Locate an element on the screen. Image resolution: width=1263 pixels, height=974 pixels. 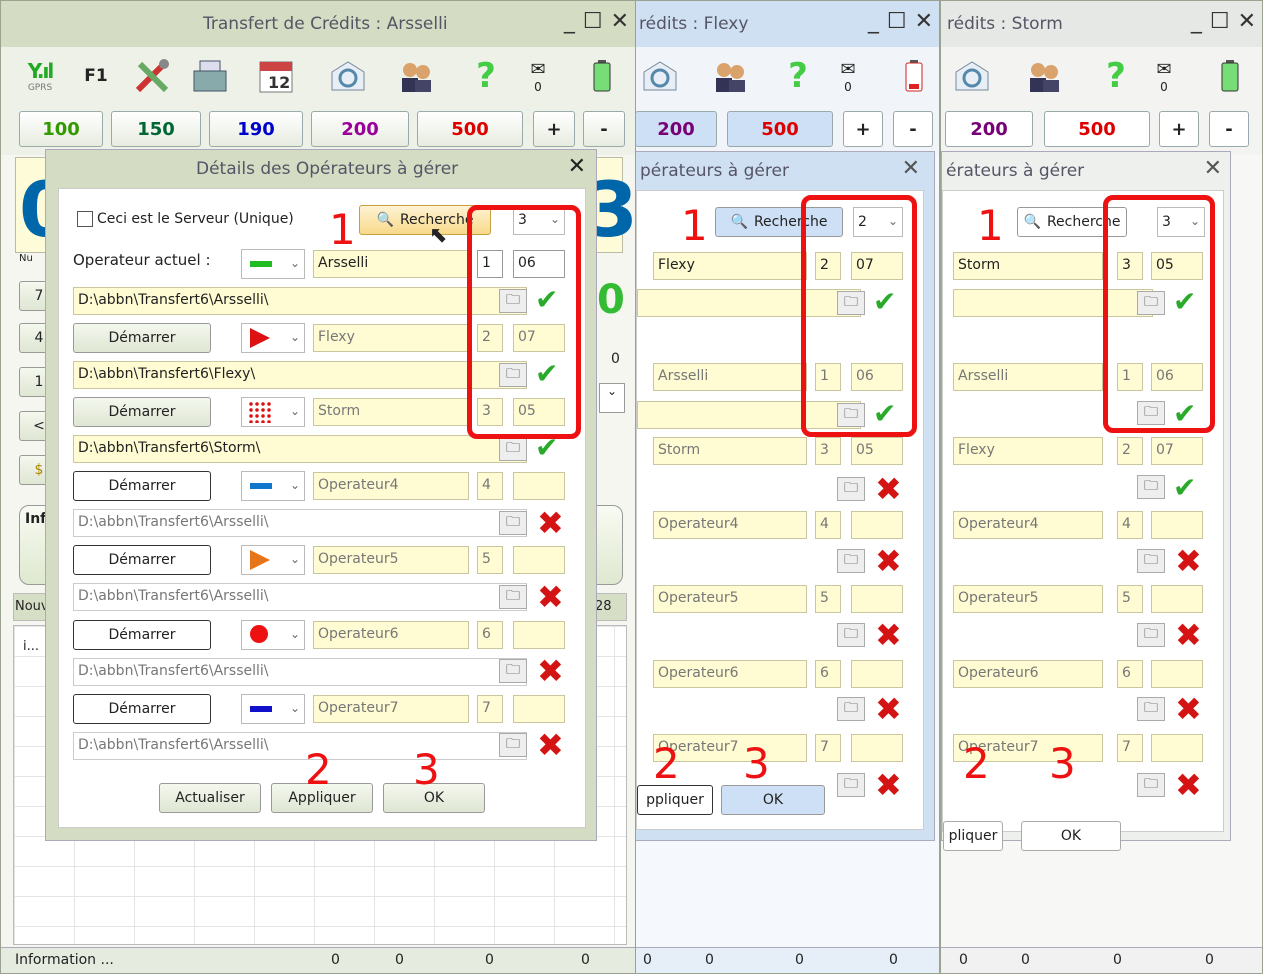
operator-code: 07 is located at coordinates (1177, 451).